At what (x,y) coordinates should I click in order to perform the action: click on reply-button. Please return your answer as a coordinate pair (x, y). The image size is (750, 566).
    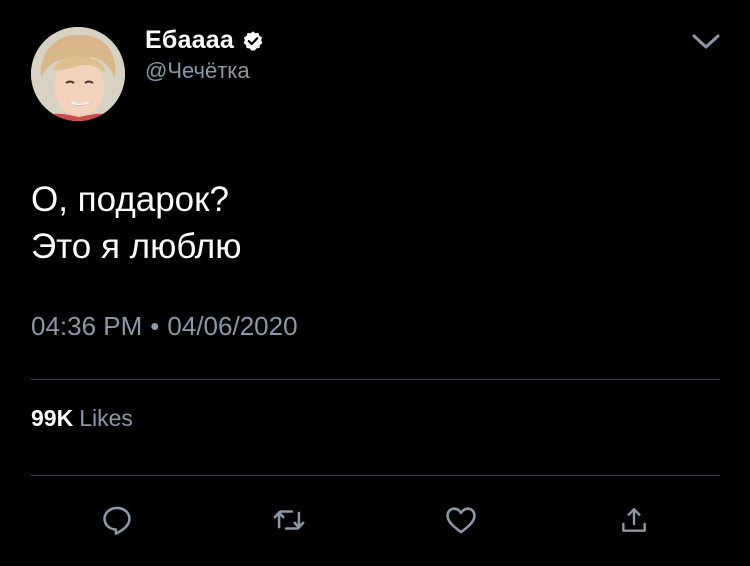
    Looking at the image, I should click on (117, 520).